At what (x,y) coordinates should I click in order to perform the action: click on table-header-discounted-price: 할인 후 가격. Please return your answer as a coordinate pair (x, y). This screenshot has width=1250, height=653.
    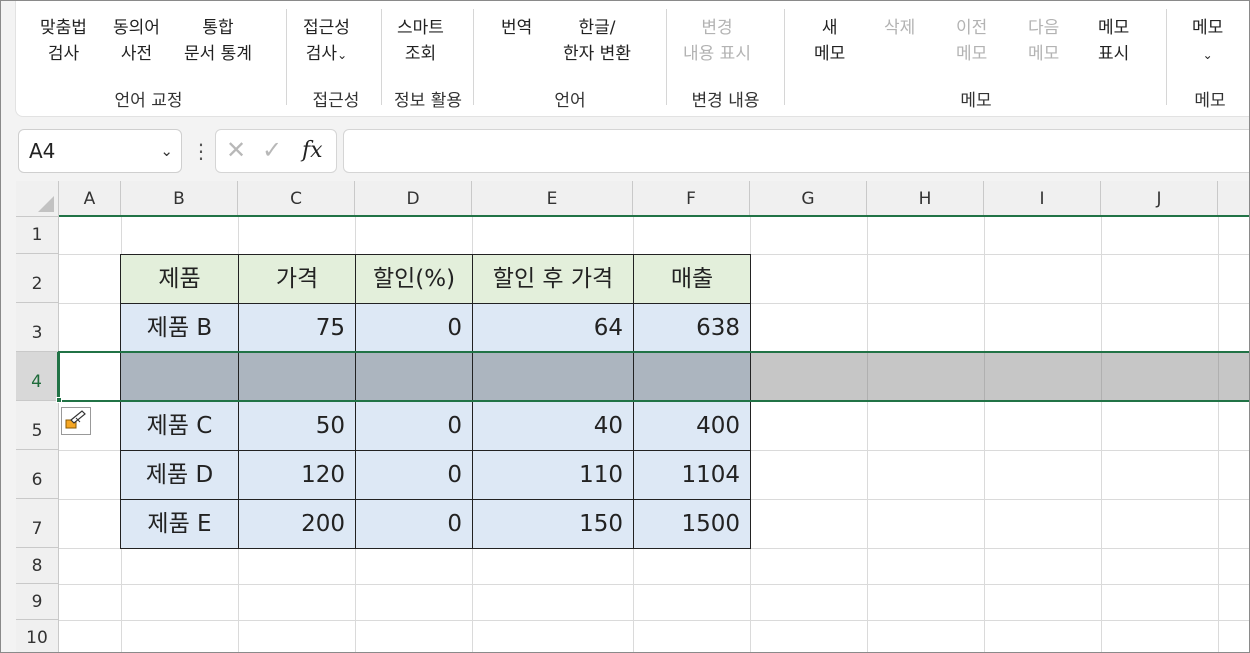
    Looking at the image, I should click on (553, 279).